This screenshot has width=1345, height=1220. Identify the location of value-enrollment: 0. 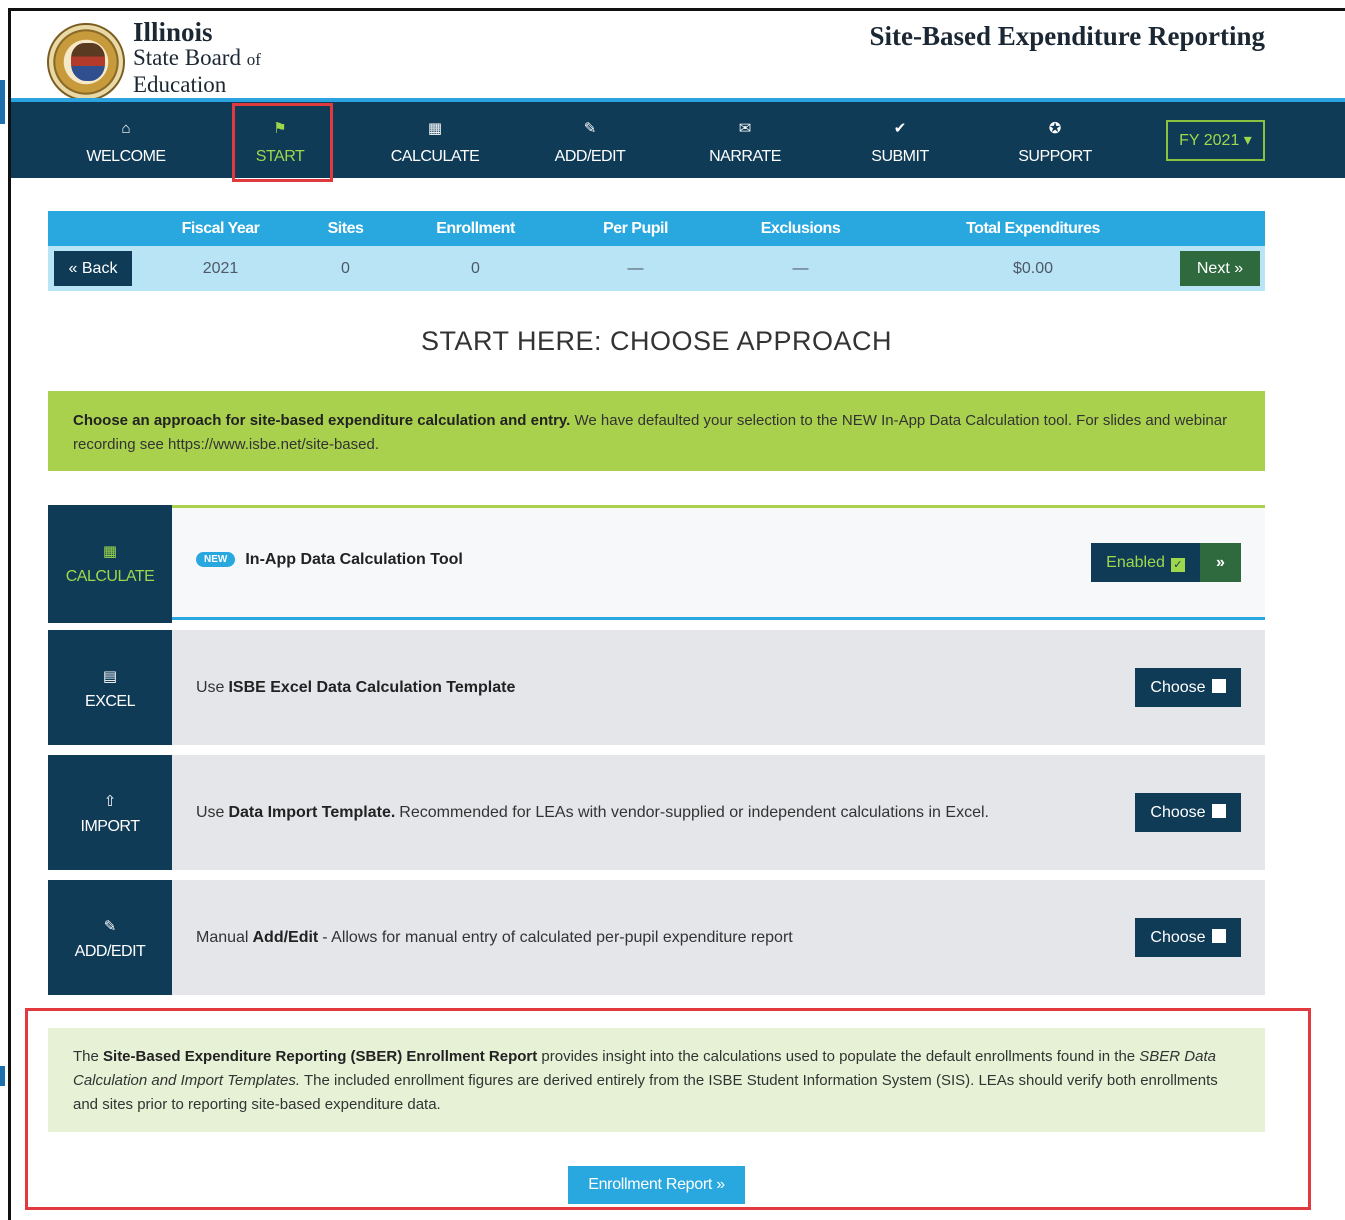
(475, 268).